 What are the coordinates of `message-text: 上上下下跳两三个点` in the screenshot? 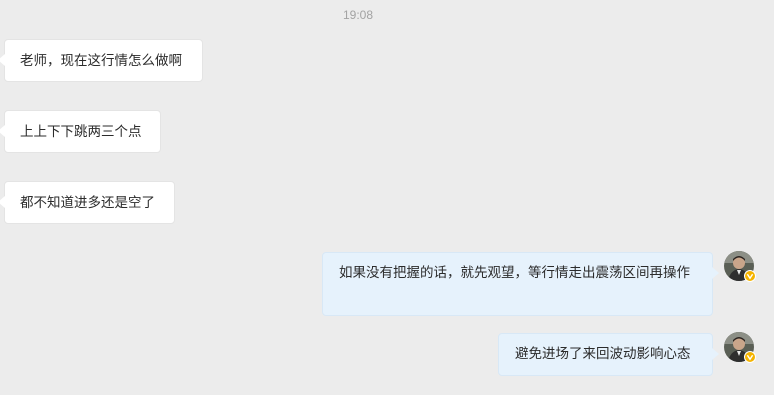 It's located at (81, 132).